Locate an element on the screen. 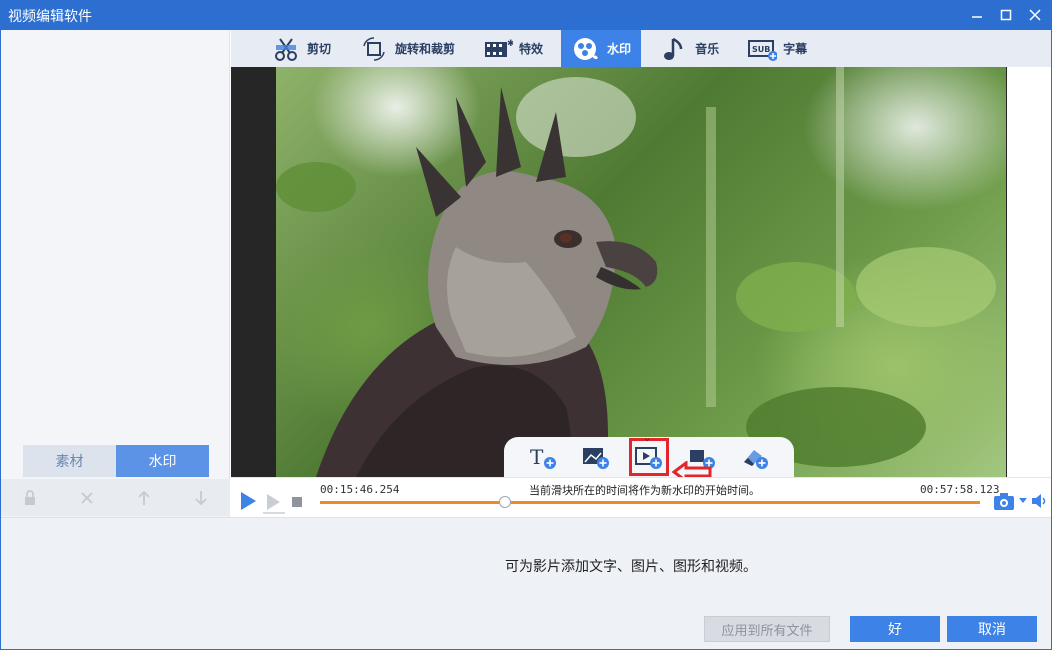  tab-effects: ✱ 特效 is located at coordinates (513, 48).